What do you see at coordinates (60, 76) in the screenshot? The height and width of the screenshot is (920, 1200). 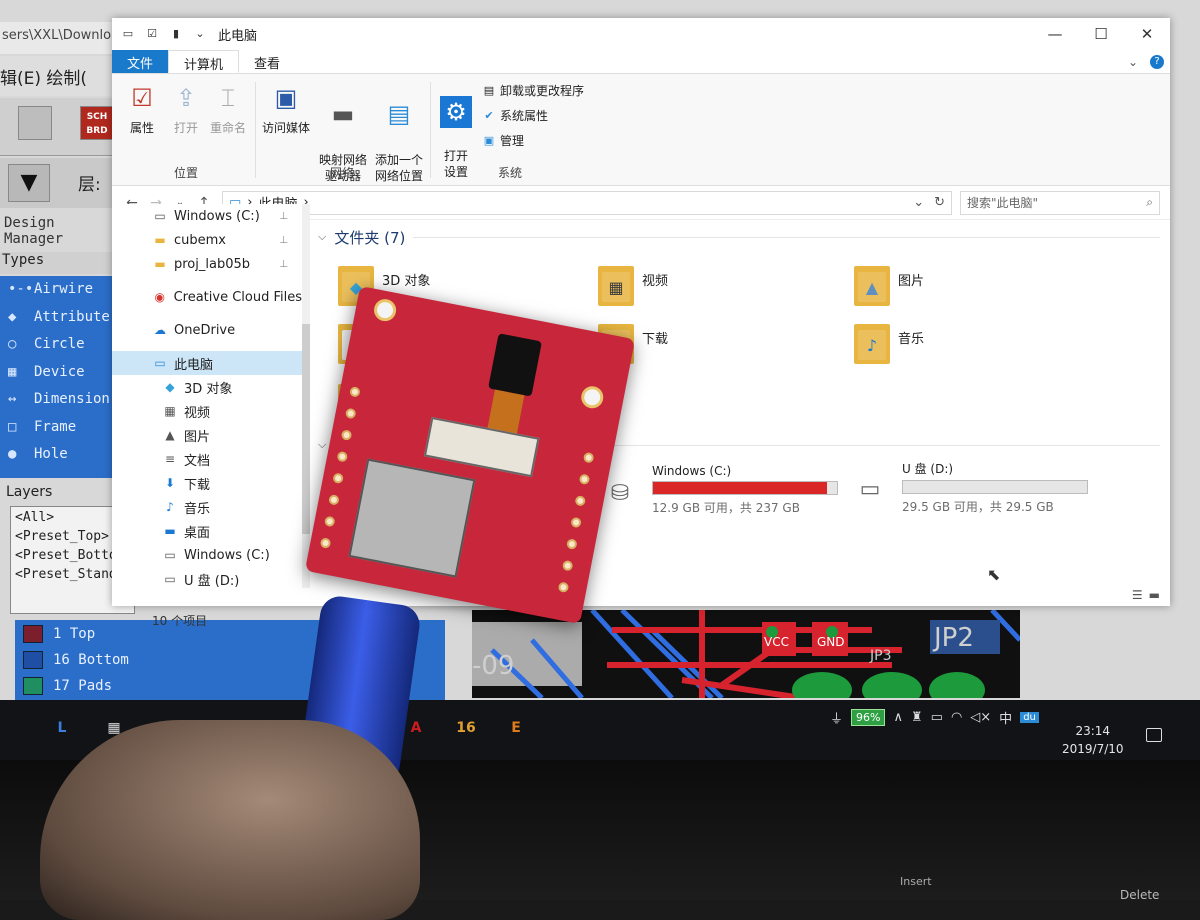 I see `eda-menu: 辑(E) 绘制(` at bounding box center [60, 76].